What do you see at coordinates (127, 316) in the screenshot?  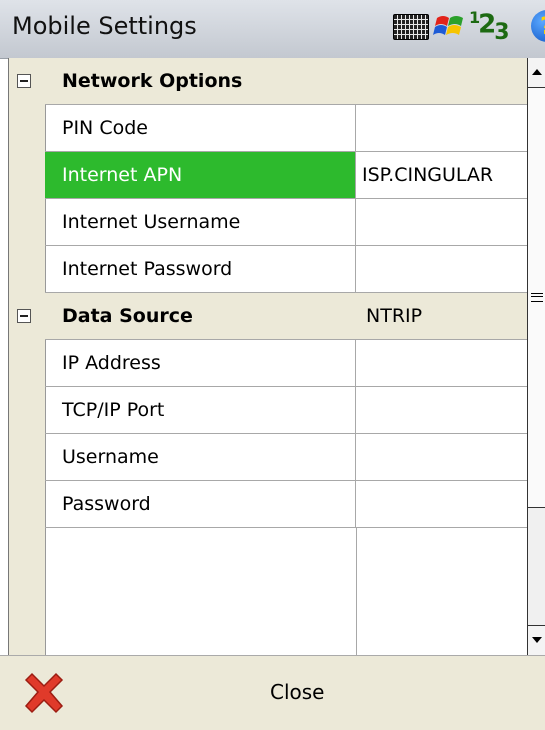 I see `category-label: Data Source` at bounding box center [127, 316].